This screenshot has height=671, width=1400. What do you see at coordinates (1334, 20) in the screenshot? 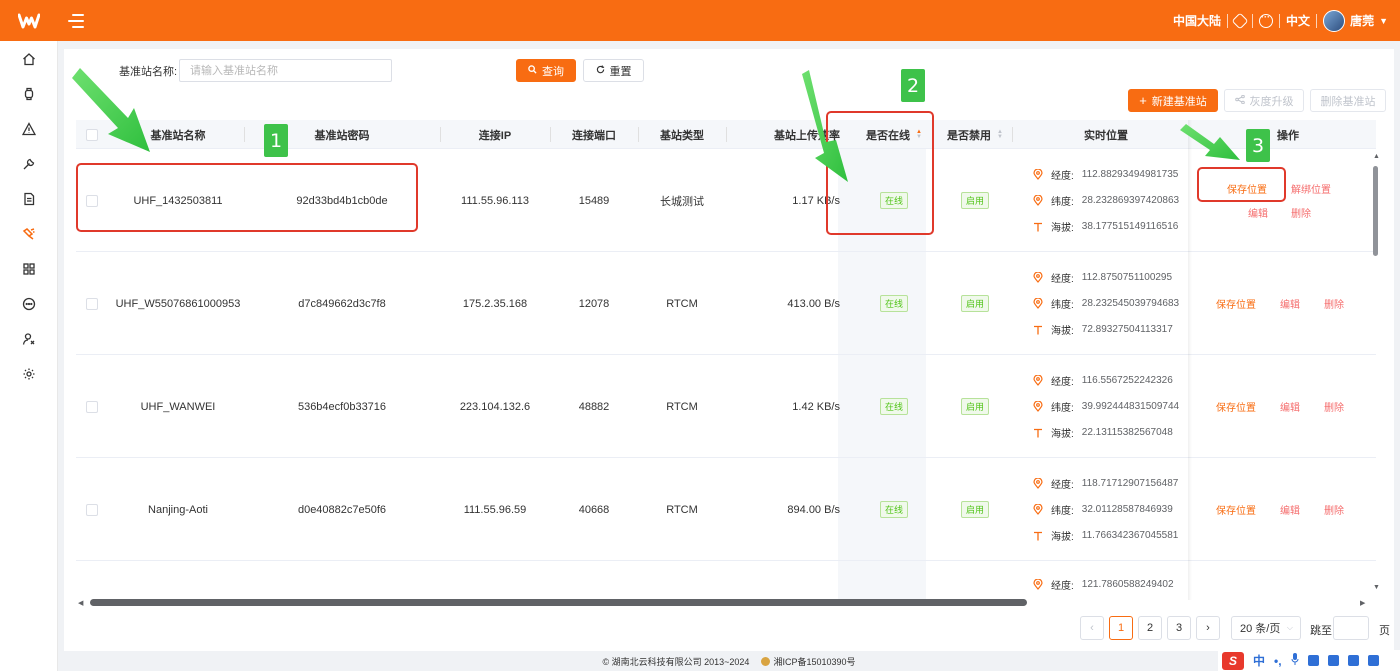
I see `avatar` at bounding box center [1334, 20].